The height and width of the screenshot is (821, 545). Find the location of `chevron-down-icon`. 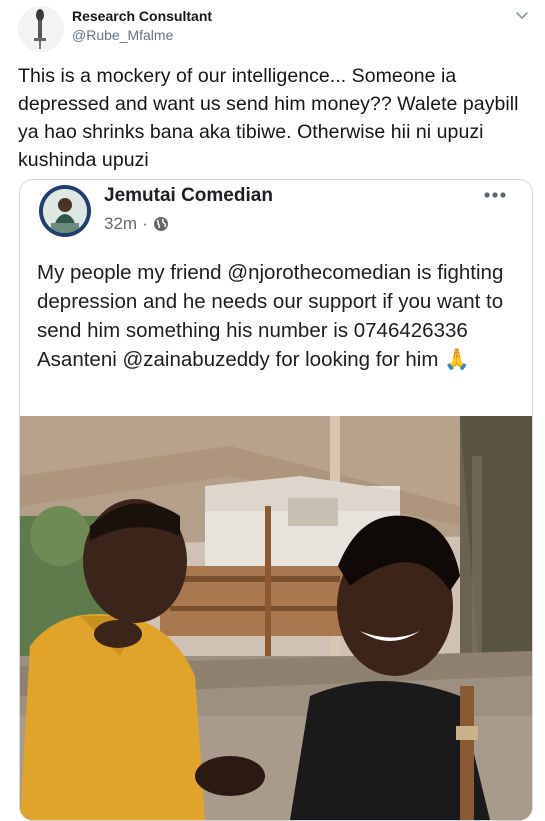

chevron-down-icon is located at coordinates (522, 16).